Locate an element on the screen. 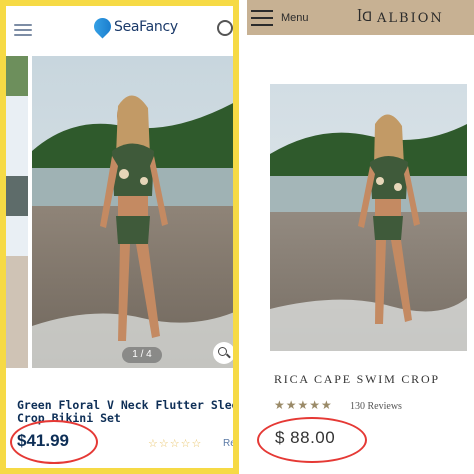 The width and height of the screenshot is (474, 474). zoom-icon is located at coordinates (223, 353).